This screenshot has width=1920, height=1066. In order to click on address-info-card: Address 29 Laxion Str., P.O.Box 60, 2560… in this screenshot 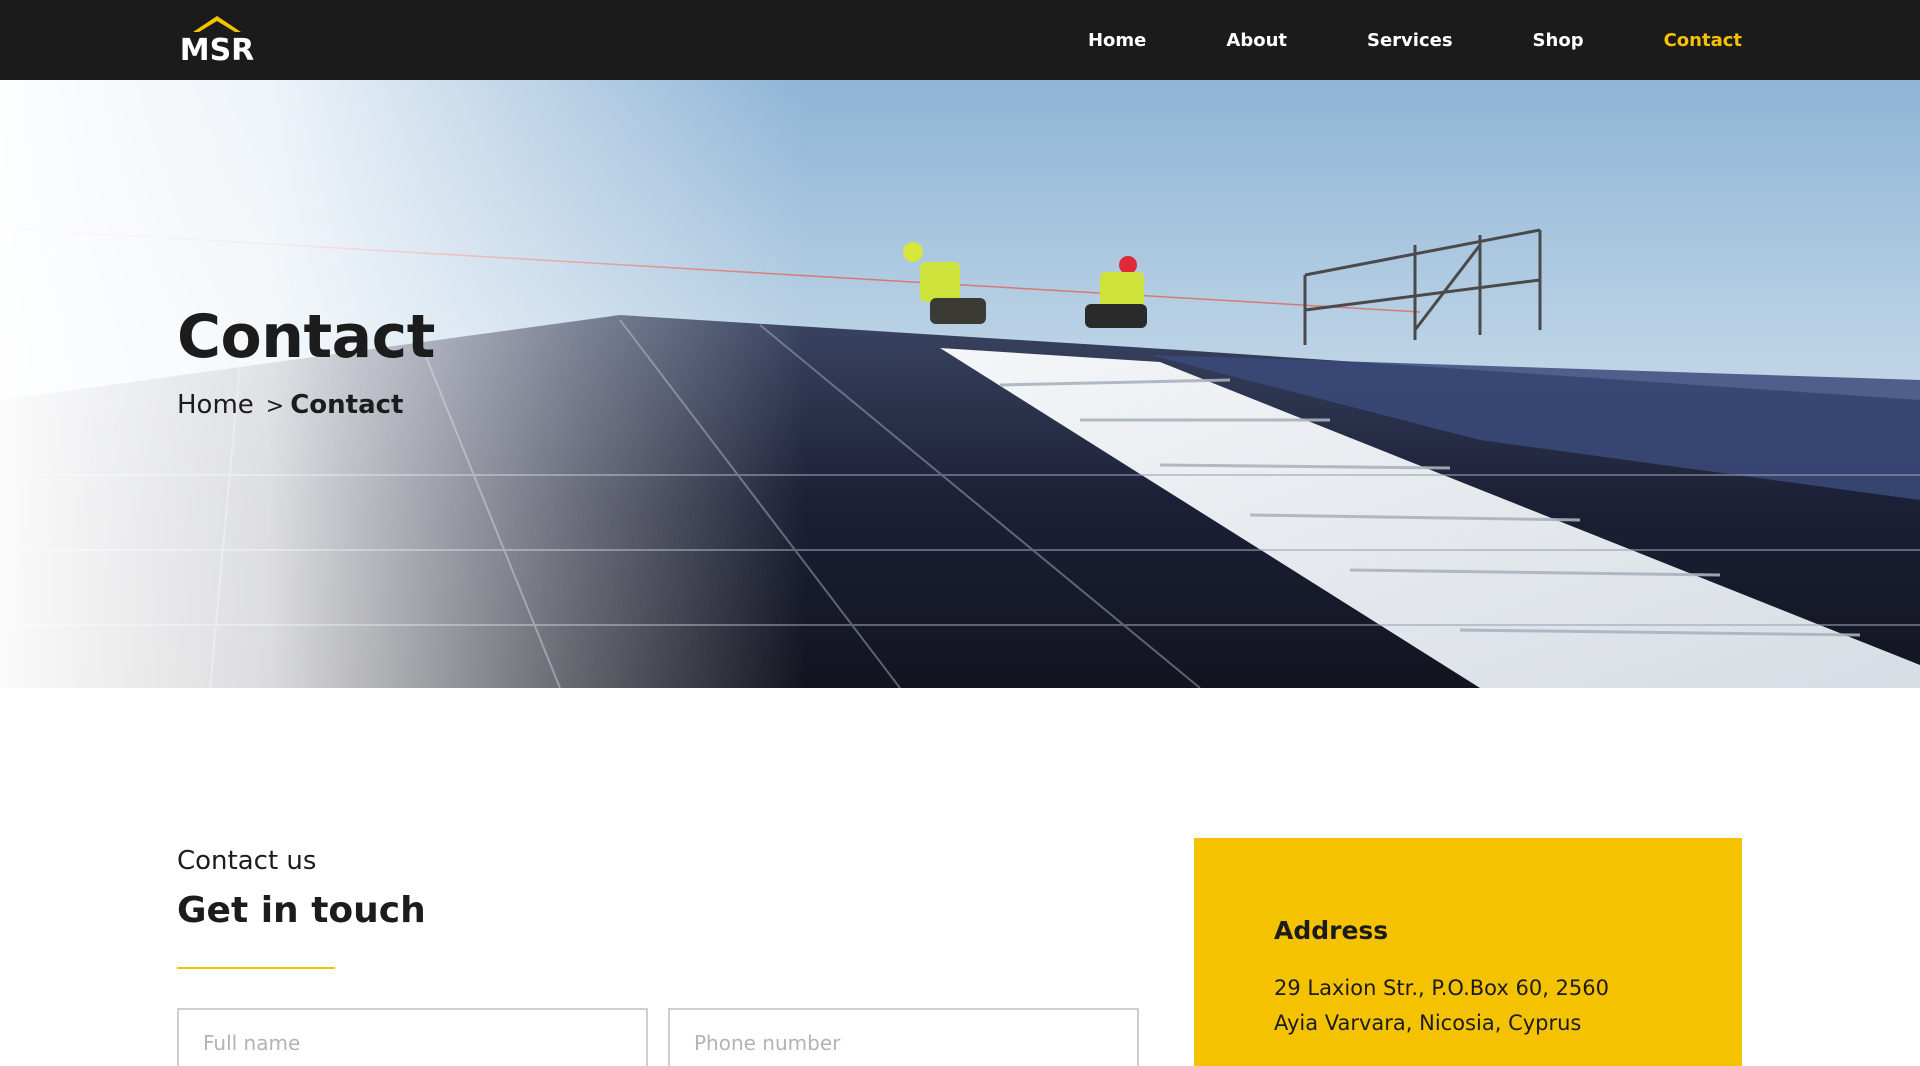, I will do `click(1468, 952)`.